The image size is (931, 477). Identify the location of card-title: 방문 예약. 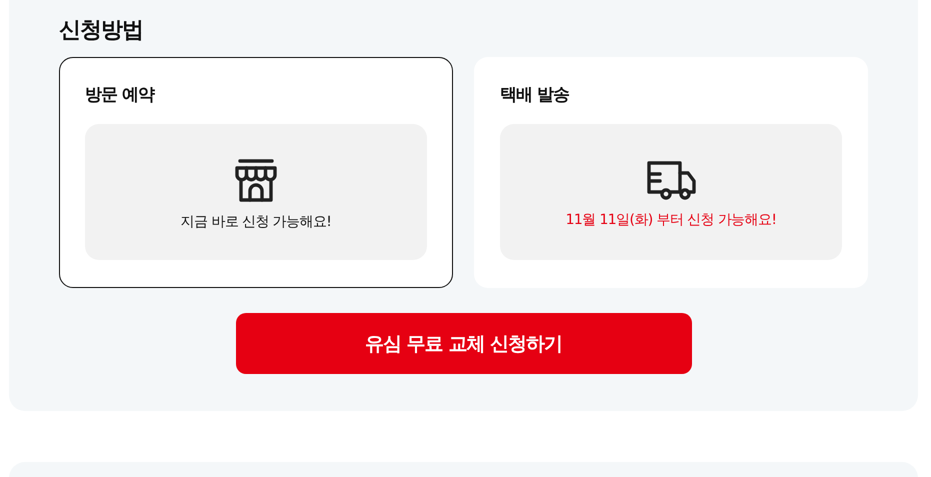
(120, 95).